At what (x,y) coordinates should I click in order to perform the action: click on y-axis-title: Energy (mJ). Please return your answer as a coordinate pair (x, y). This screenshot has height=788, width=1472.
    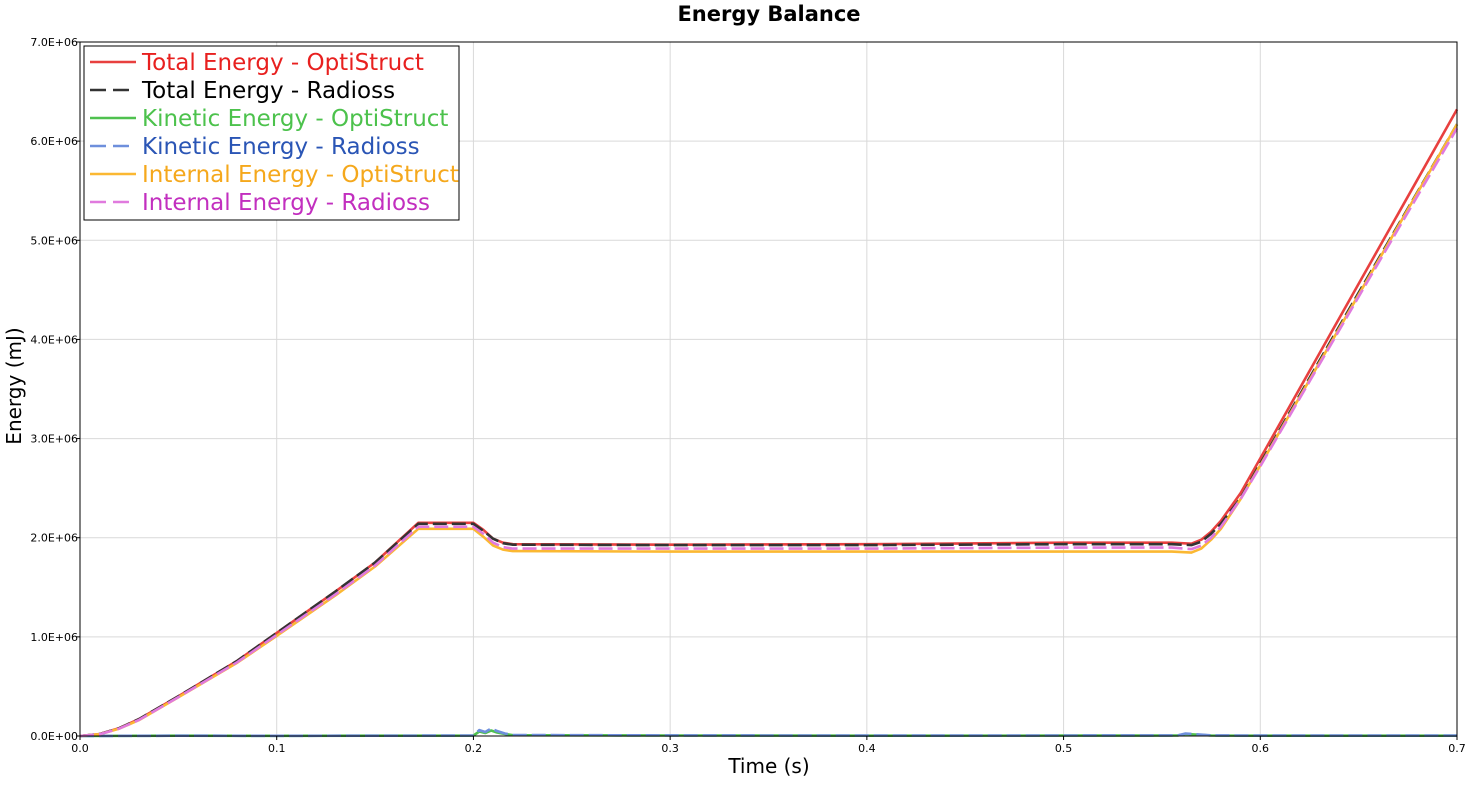
    Looking at the image, I should click on (14, 385).